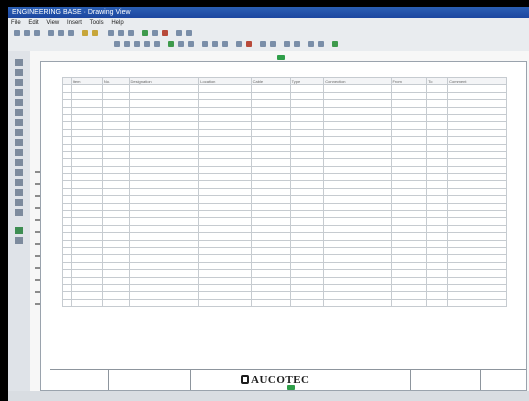 The width and height of the screenshot is (529, 401). What do you see at coordinates (191, 44) in the screenshot?
I see `table-icon` at bounding box center [191, 44].